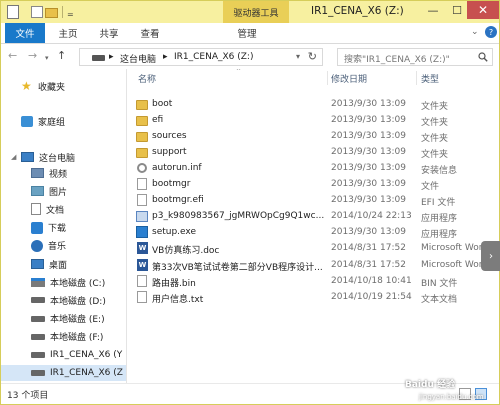 Image resolution: width=500 pixels, height=405 pixels. I want to click on sidebar-item-homegroup: 家庭组, so click(43, 121).